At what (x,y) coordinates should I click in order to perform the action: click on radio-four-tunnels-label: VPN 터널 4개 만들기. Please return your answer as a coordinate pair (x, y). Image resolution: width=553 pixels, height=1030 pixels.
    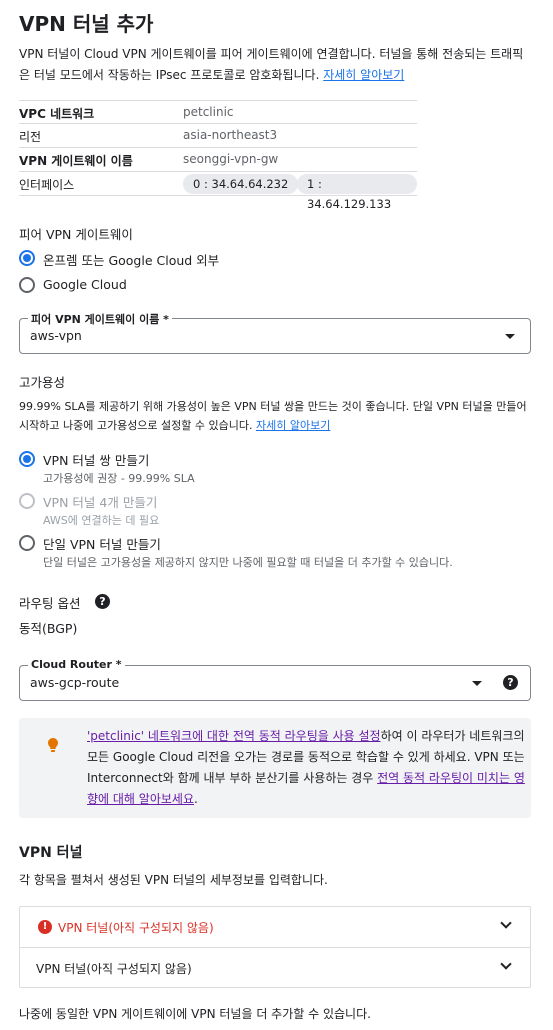
    Looking at the image, I should click on (100, 502).